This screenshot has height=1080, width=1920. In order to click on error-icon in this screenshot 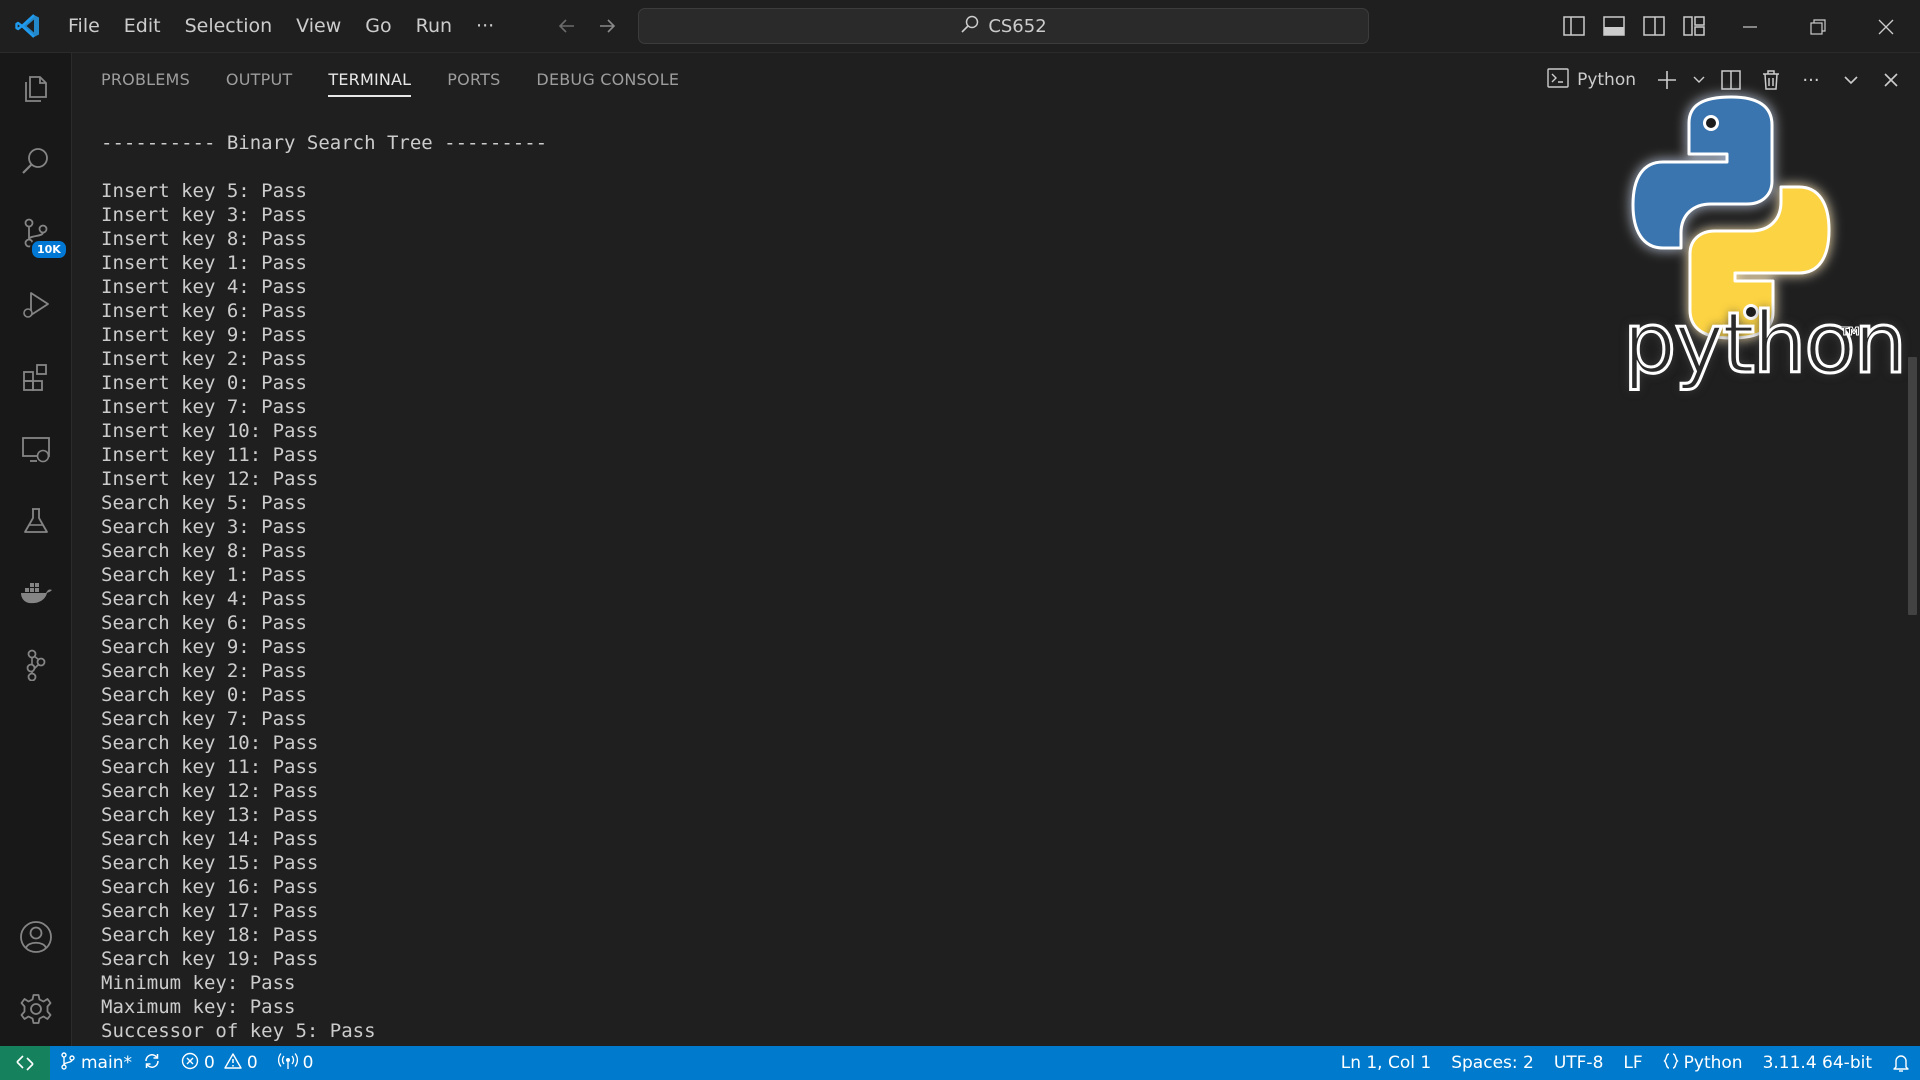, I will do `click(190, 1063)`.